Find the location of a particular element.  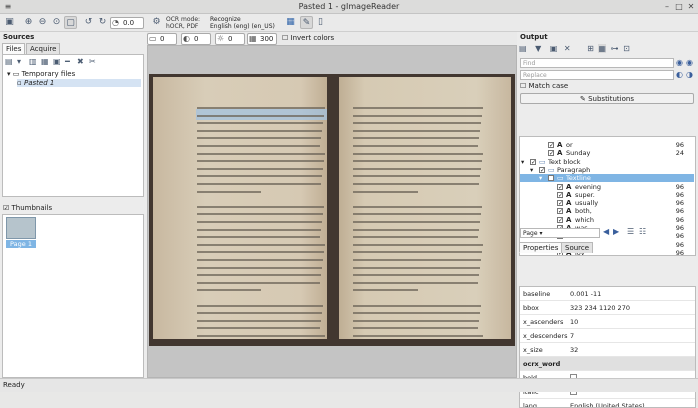

output-row: ✓ A Sunday 24 is located at coordinates (607, 153).